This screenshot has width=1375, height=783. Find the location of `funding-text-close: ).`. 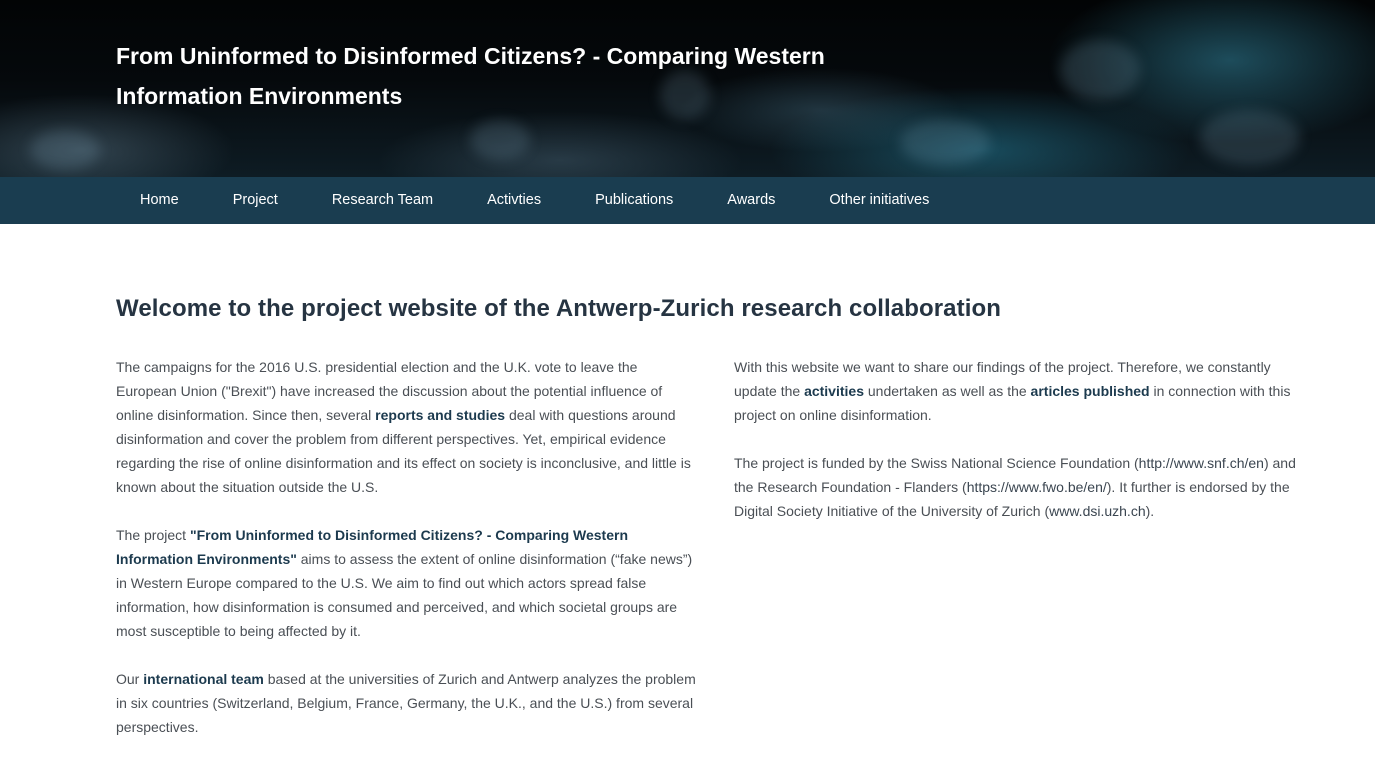

funding-text-close: ). is located at coordinates (1150, 511).